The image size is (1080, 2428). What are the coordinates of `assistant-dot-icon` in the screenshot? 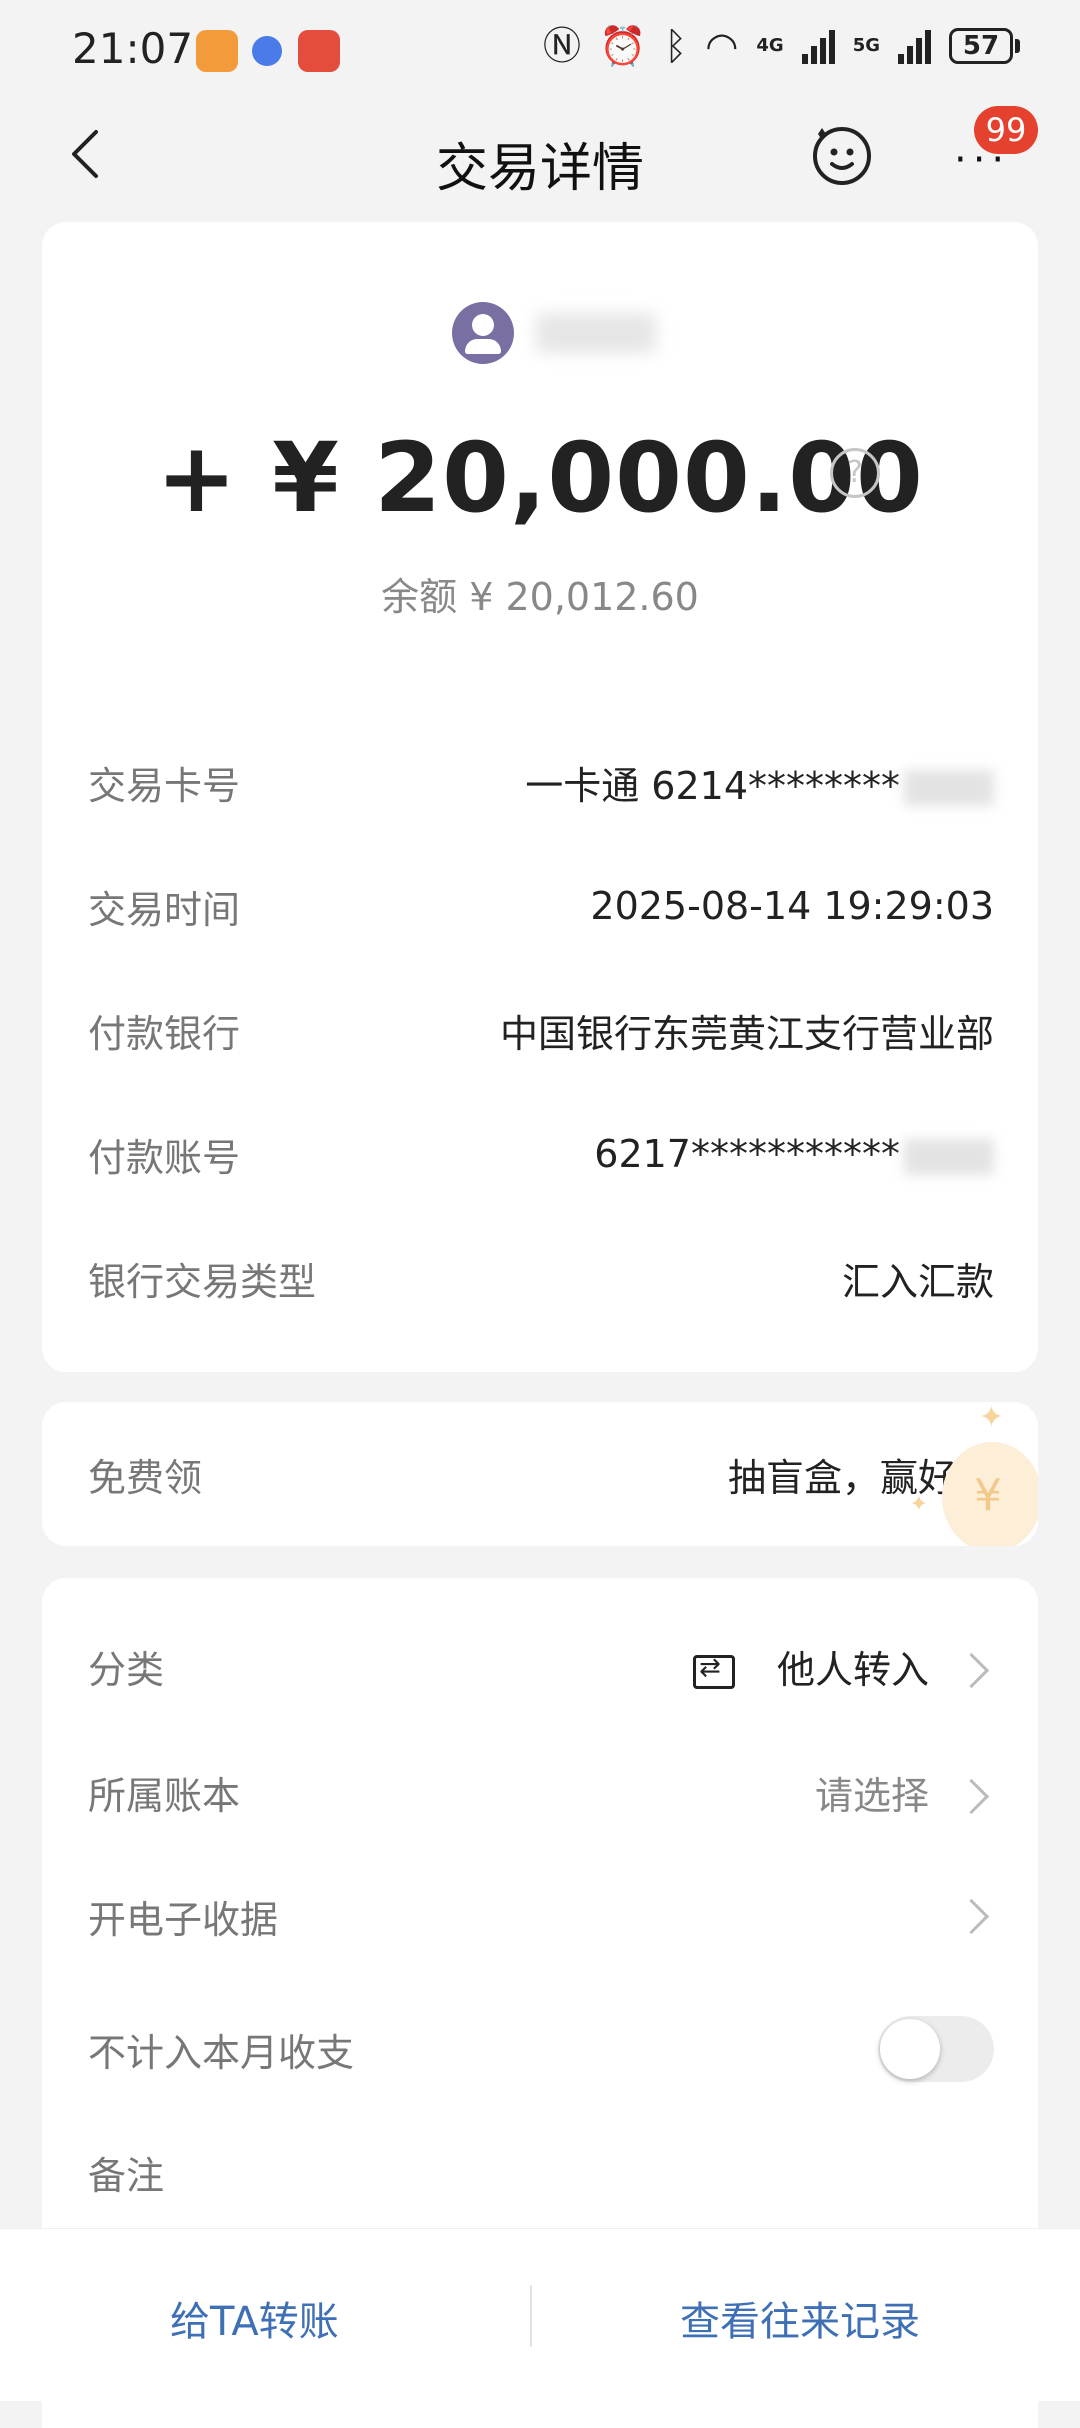 It's located at (267, 51).